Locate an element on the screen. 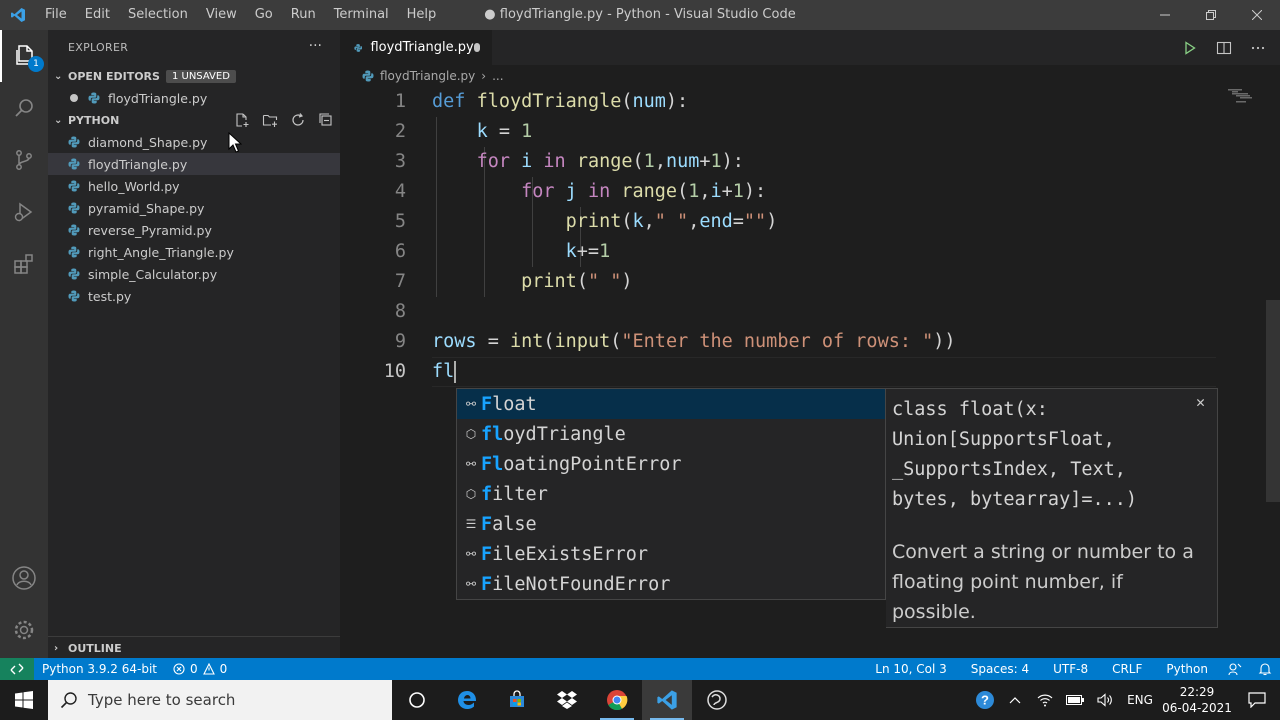 This screenshot has width=1280, height=720. battery-icon is located at coordinates (1075, 700).